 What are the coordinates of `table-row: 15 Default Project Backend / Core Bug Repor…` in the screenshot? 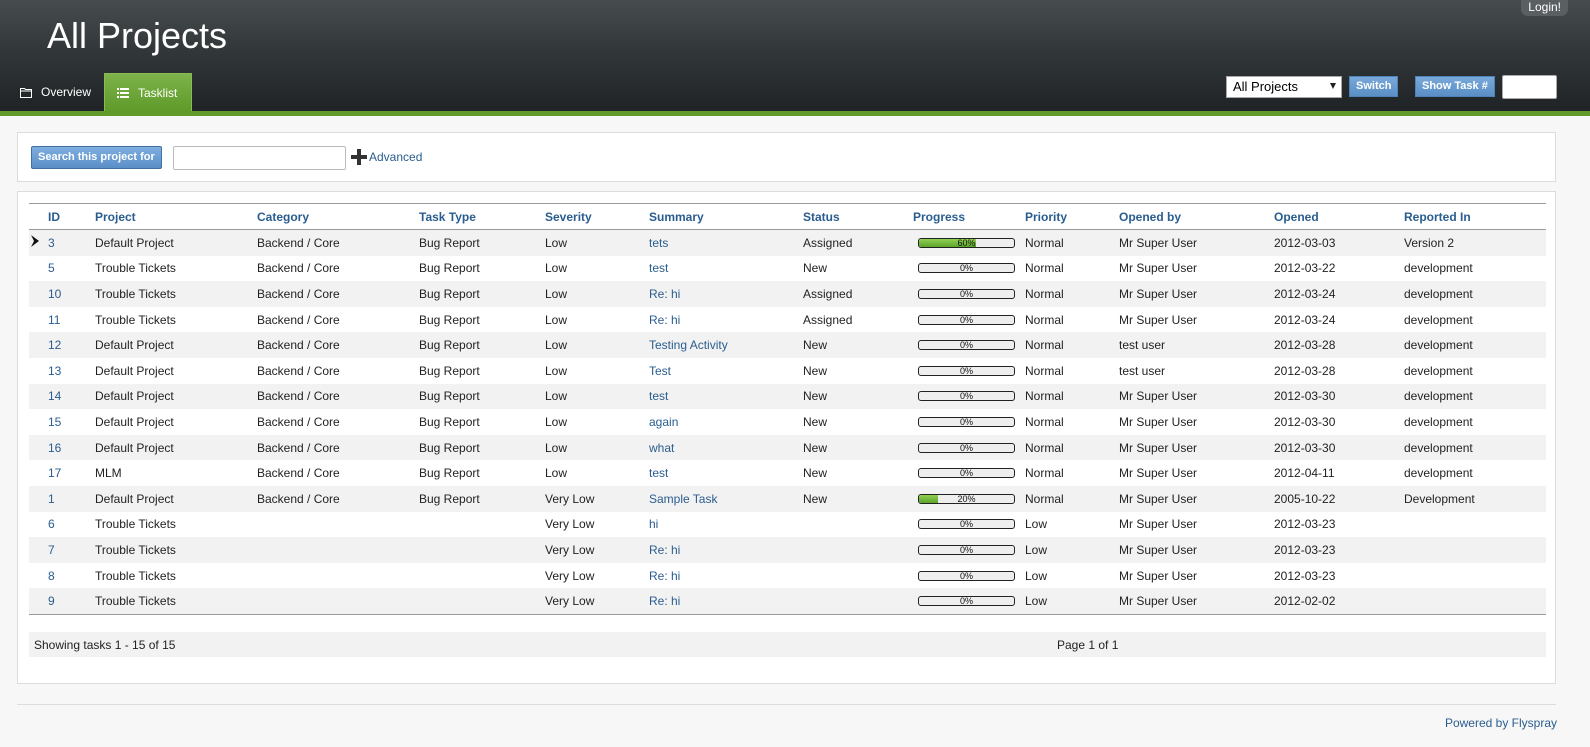 It's located at (787, 422).